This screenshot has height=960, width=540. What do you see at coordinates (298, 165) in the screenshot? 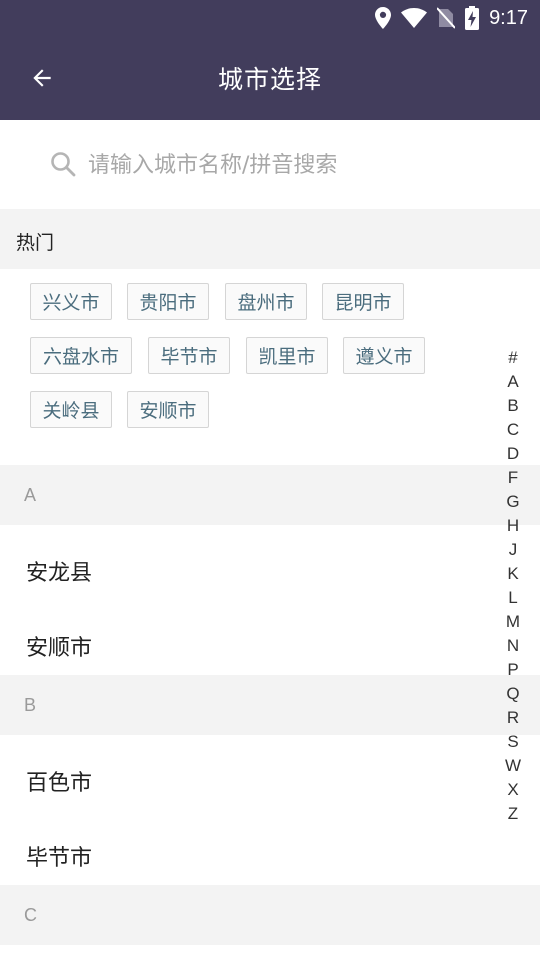
I see `search-input` at bounding box center [298, 165].